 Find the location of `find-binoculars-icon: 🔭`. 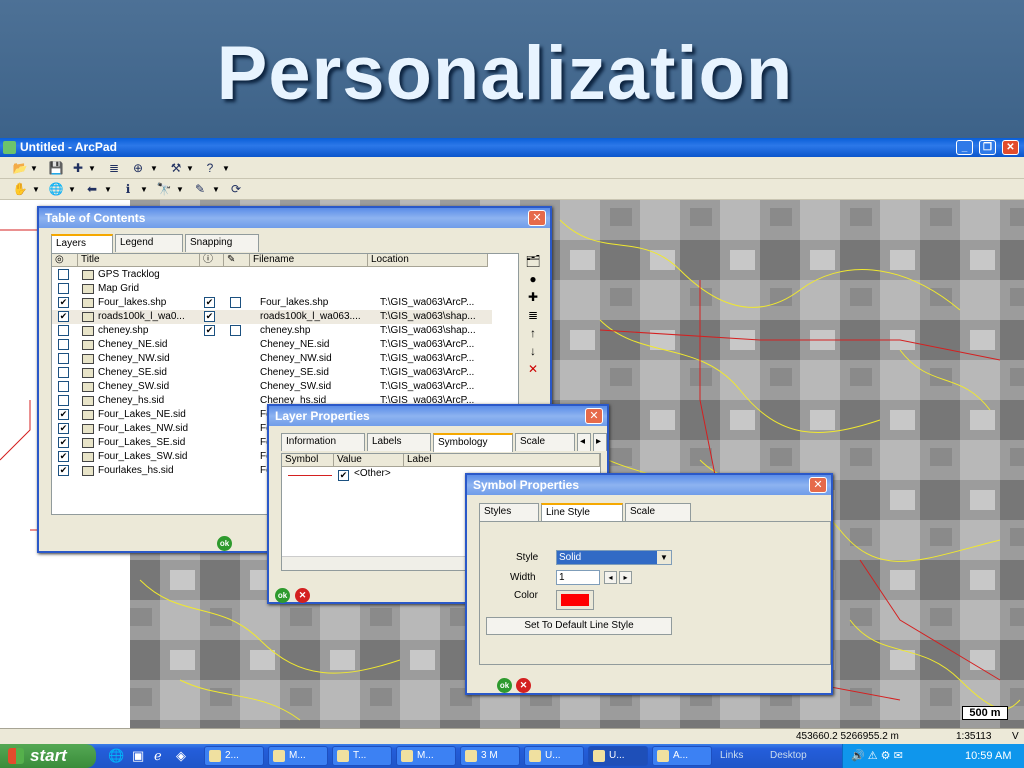

find-binoculars-icon: 🔭 is located at coordinates (164, 189).